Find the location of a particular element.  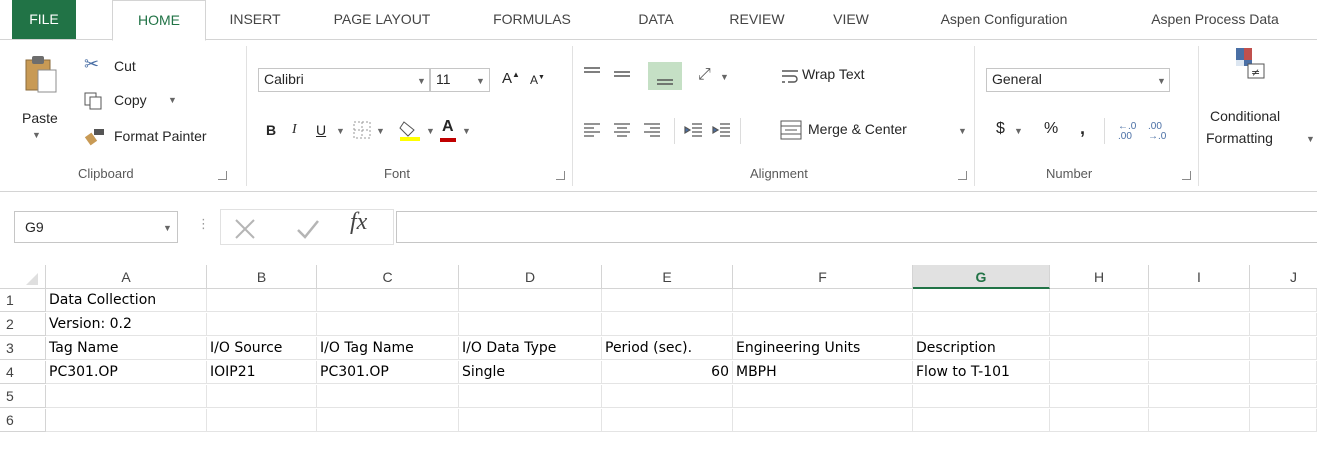

cell-j3 is located at coordinates (1283, 348).